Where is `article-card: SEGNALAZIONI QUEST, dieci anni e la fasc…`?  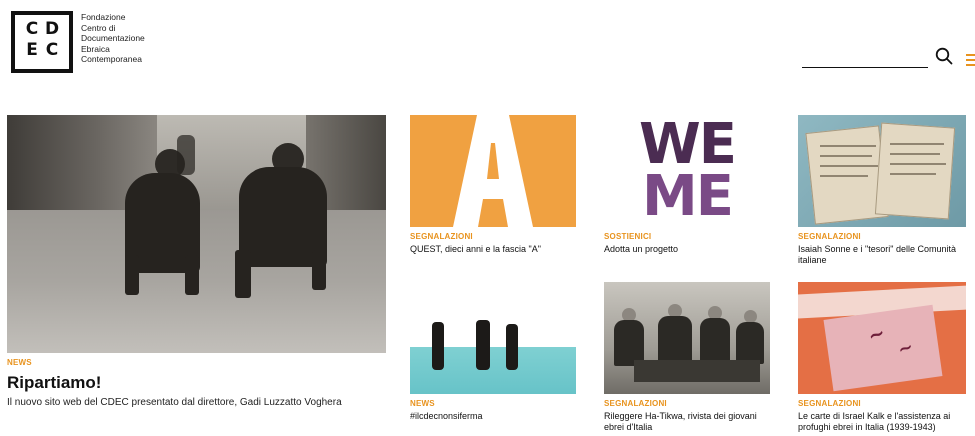
article-card: SEGNALAZIONI QUEST, dieci anni e la fasc… is located at coordinates (493, 185).